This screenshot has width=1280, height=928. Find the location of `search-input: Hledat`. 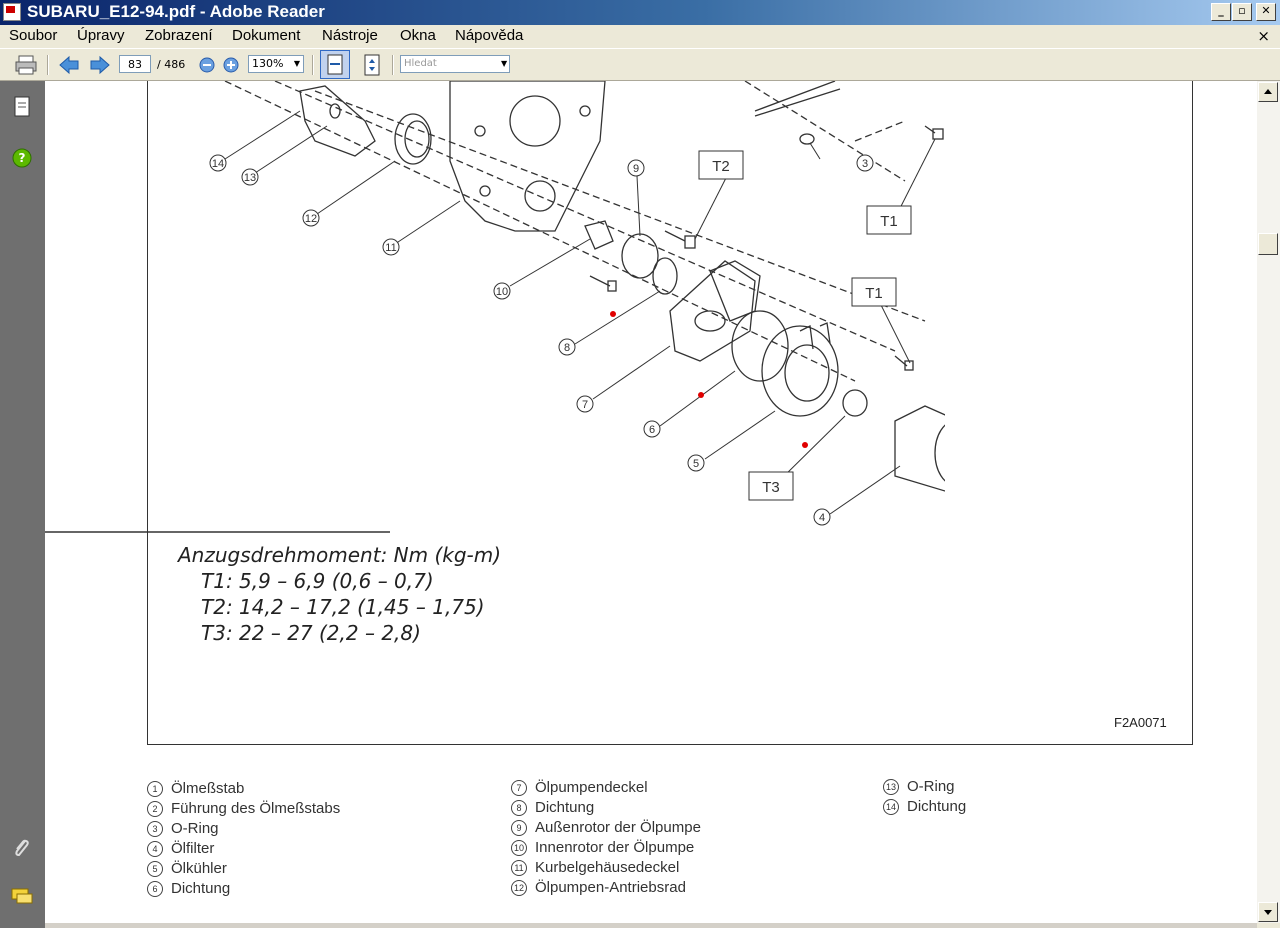

search-input: Hledat is located at coordinates (455, 64).